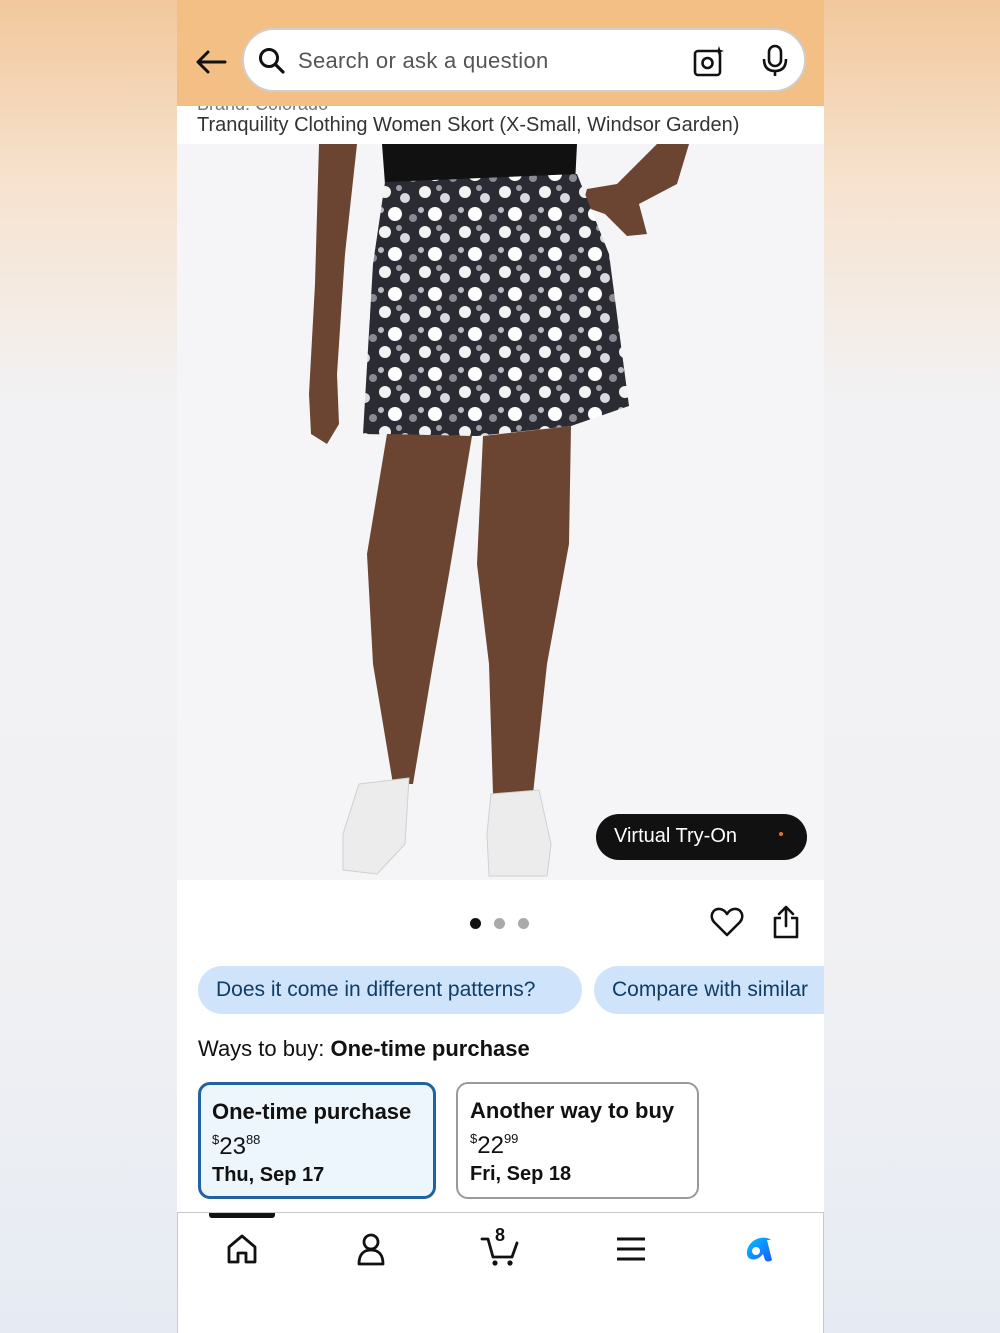 This screenshot has height=1333, width=1000. What do you see at coordinates (500, 1235) in the screenshot?
I see `cart-count-badge: 8` at bounding box center [500, 1235].